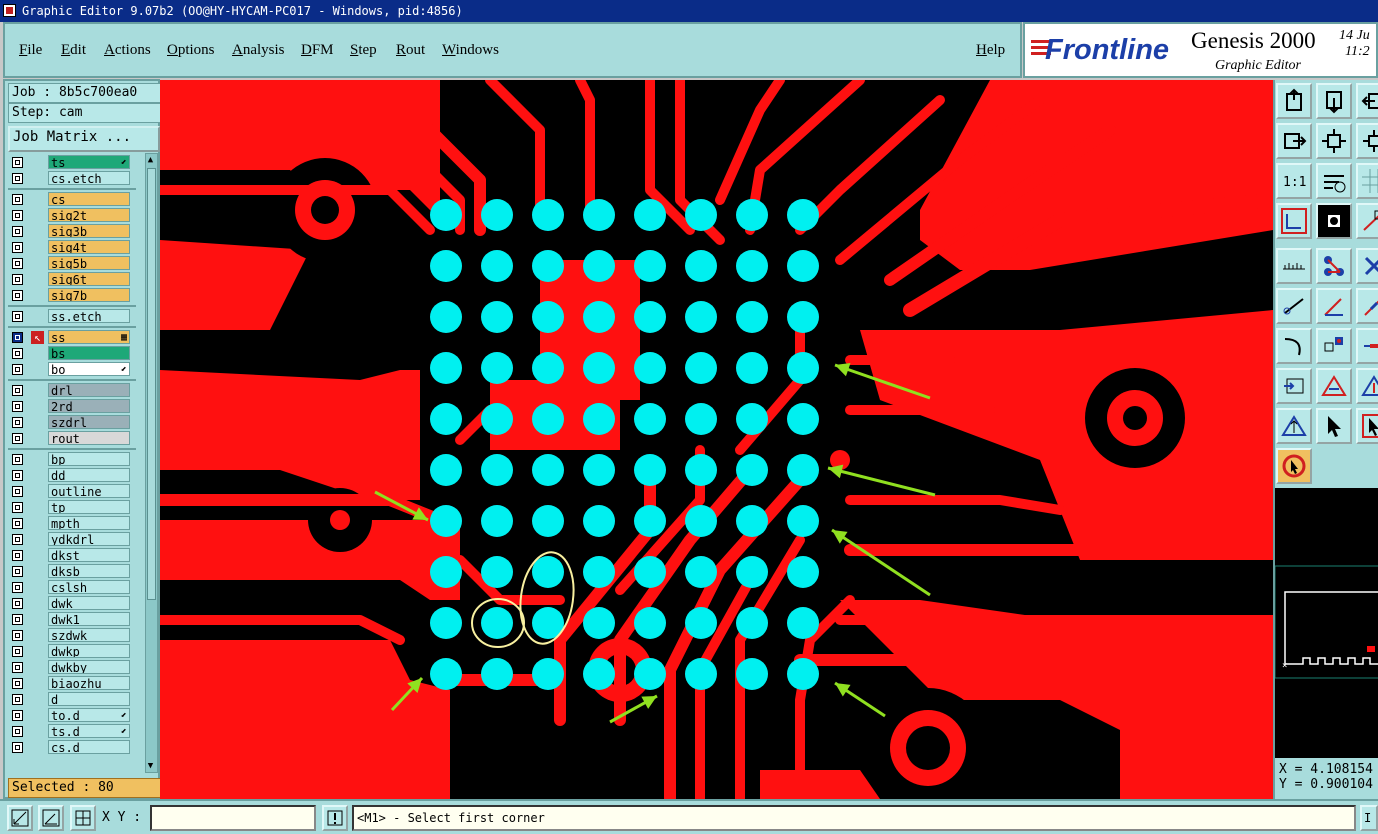 The width and height of the screenshot is (1378, 834). I want to click on layer-name: mpth, so click(89, 523).